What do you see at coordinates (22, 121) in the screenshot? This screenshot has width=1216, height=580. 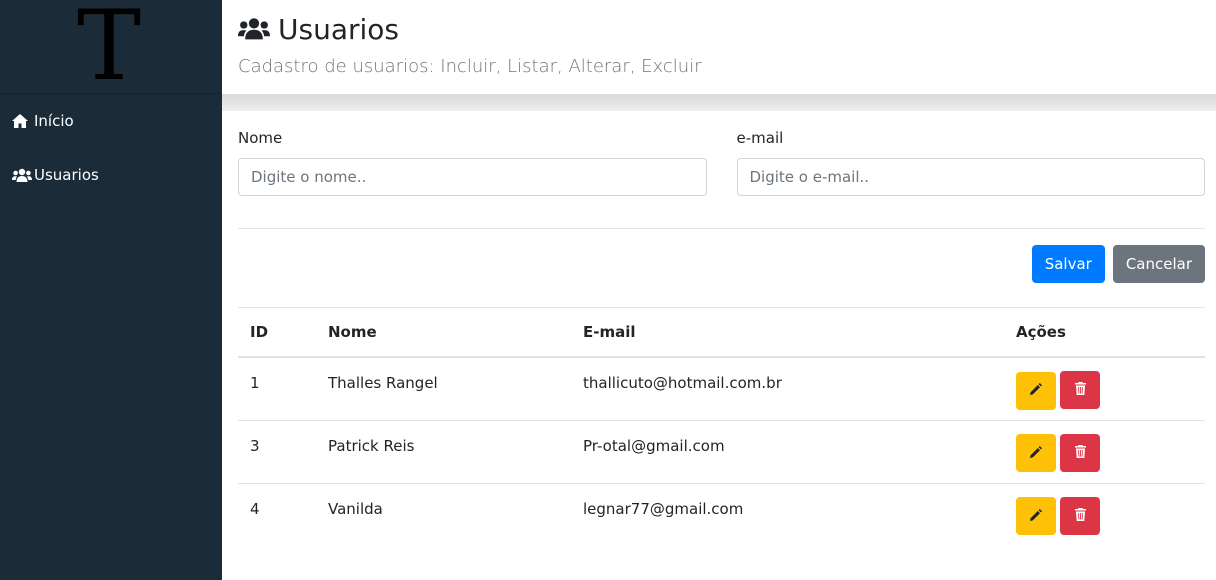 I see `home-icon` at bounding box center [22, 121].